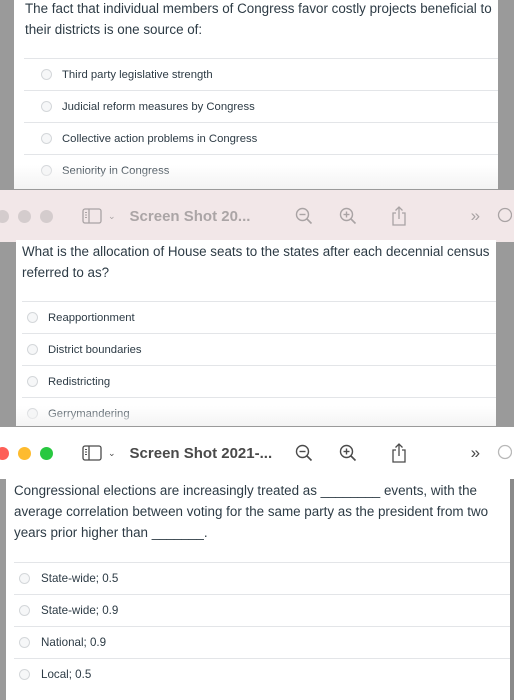 Image resolution: width=514 pixels, height=700 pixels. Describe the element at coordinates (512, 589) in the screenshot. I see `window-edge-right` at that location.